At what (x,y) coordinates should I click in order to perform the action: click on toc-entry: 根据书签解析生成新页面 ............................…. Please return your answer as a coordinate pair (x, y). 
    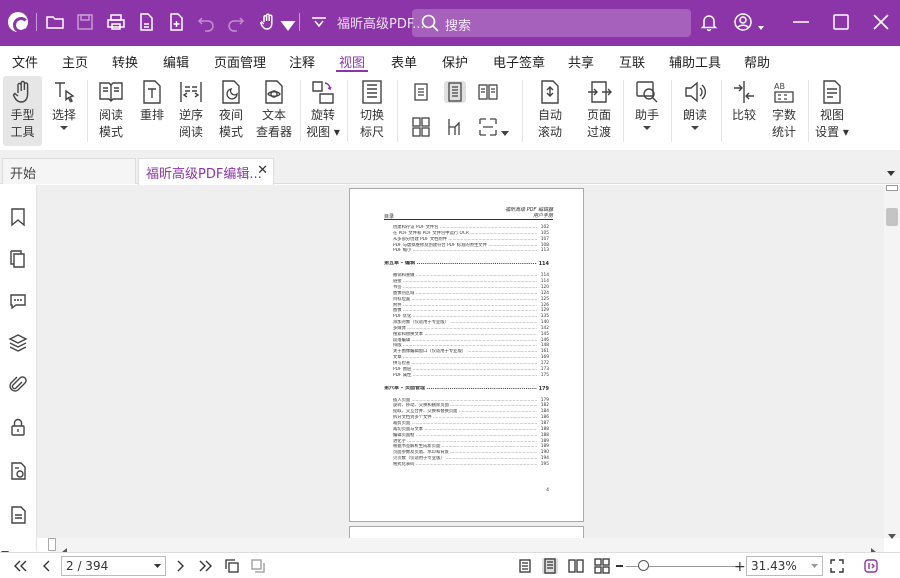
    Looking at the image, I should click on (465, 446).